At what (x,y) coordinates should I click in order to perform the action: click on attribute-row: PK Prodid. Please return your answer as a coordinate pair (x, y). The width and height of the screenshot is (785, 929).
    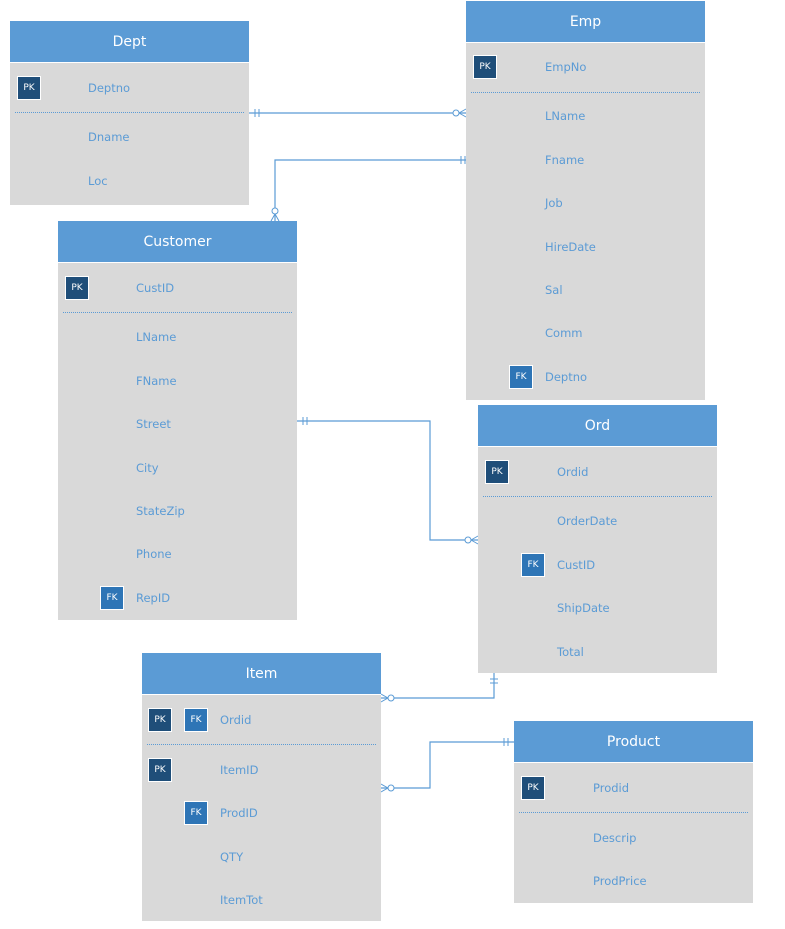
    Looking at the image, I should click on (633, 788).